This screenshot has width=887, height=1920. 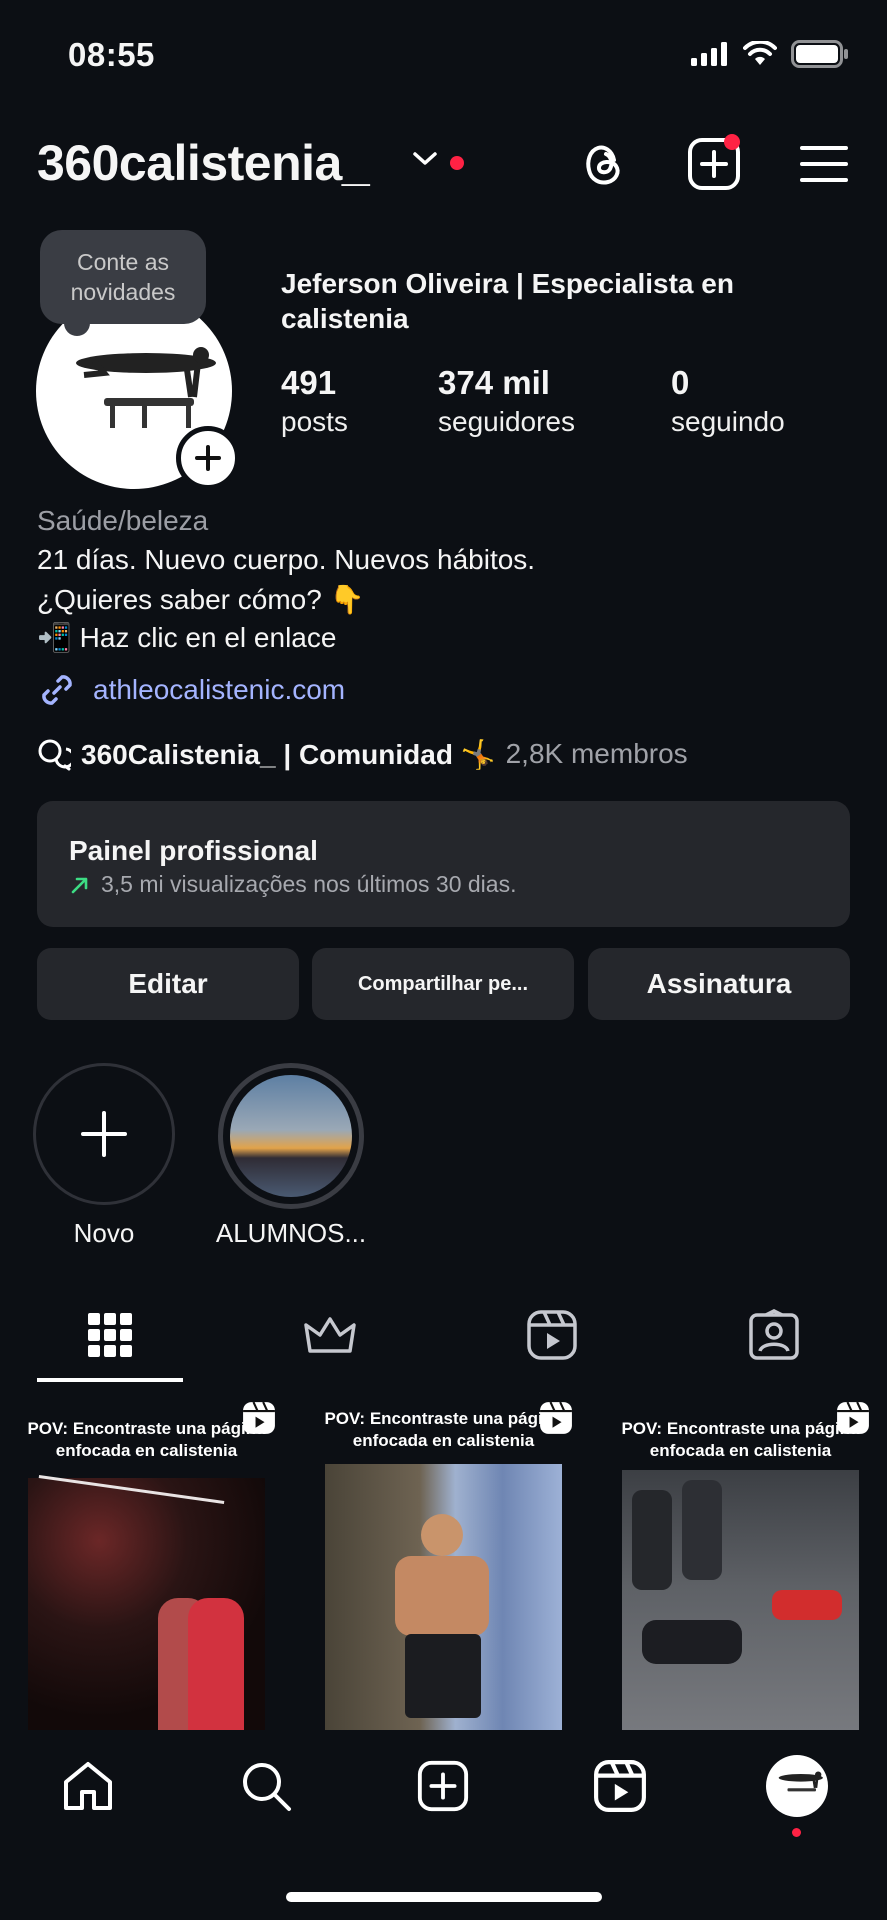 I want to click on stat-posts: 491 posts, so click(x=314, y=401).